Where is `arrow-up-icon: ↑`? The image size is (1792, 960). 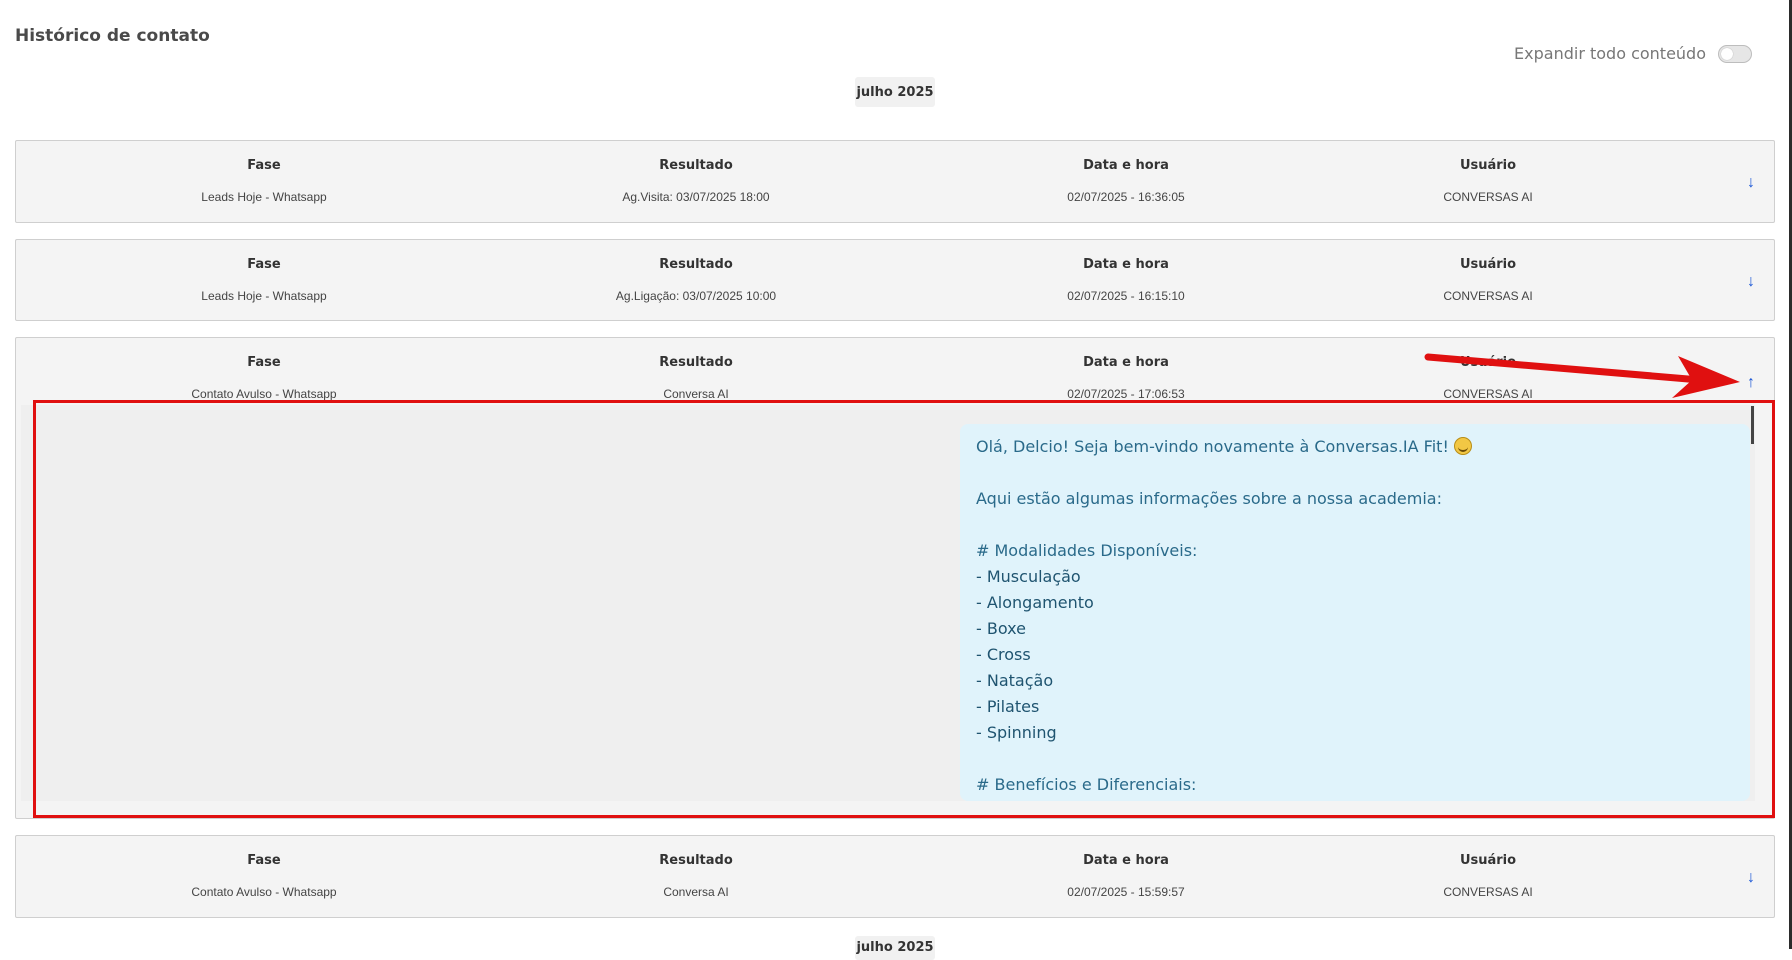 arrow-up-icon: ↑ is located at coordinates (1751, 383).